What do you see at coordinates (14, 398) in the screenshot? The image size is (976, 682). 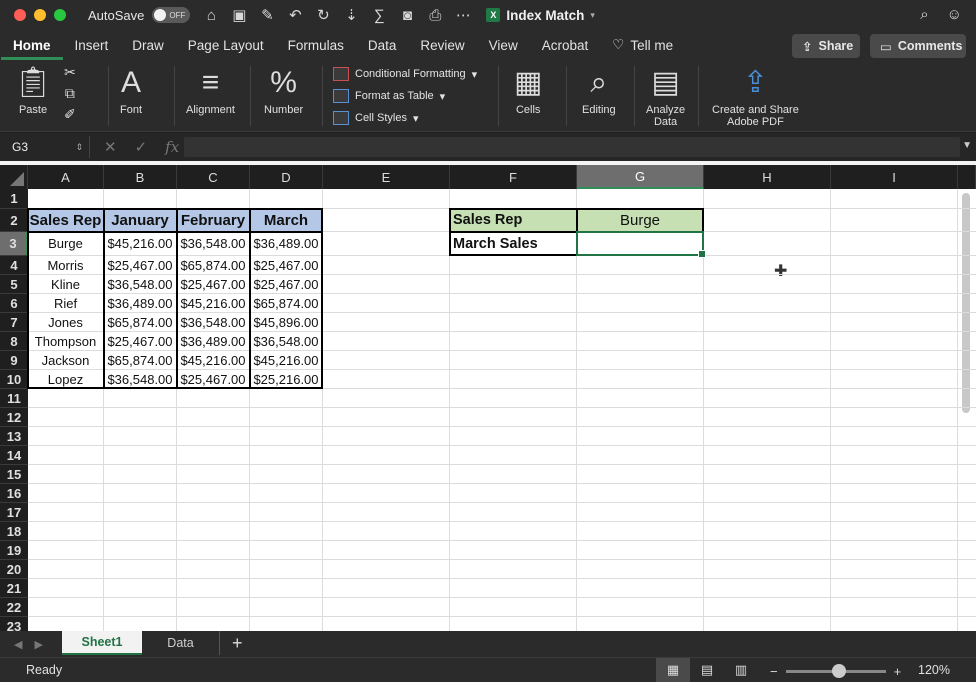 I see `row-header-11: 11` at bounding box center [14, 398].